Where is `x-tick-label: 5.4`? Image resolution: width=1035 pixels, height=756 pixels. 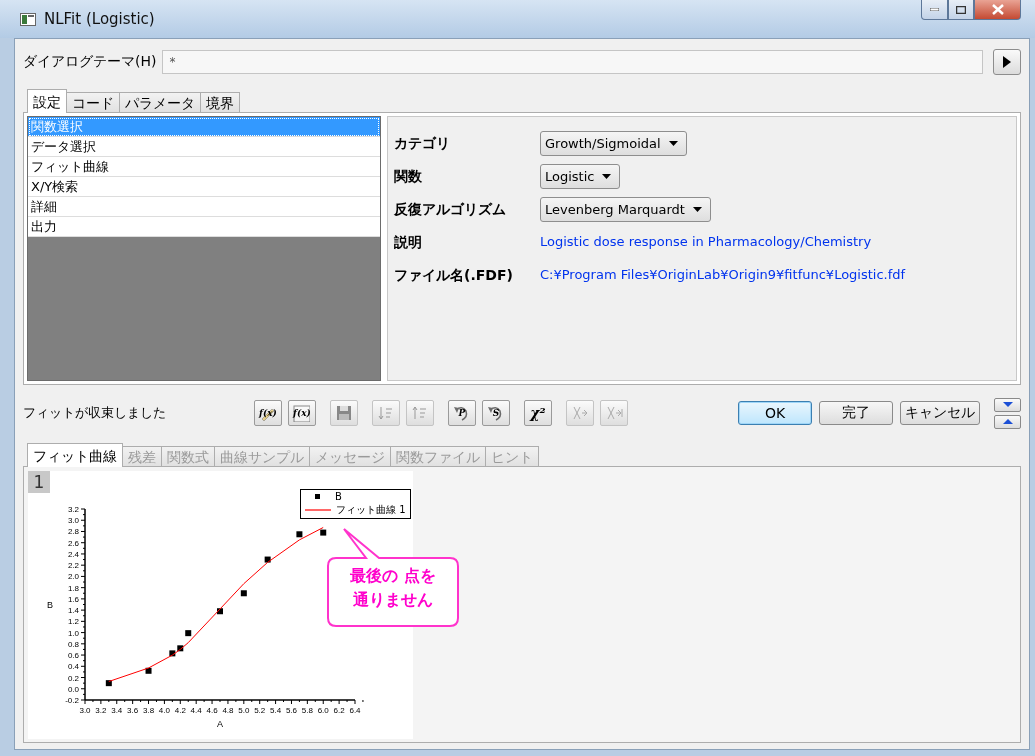
x-tick-label: 5.4 is located at coordinates (276, 710).